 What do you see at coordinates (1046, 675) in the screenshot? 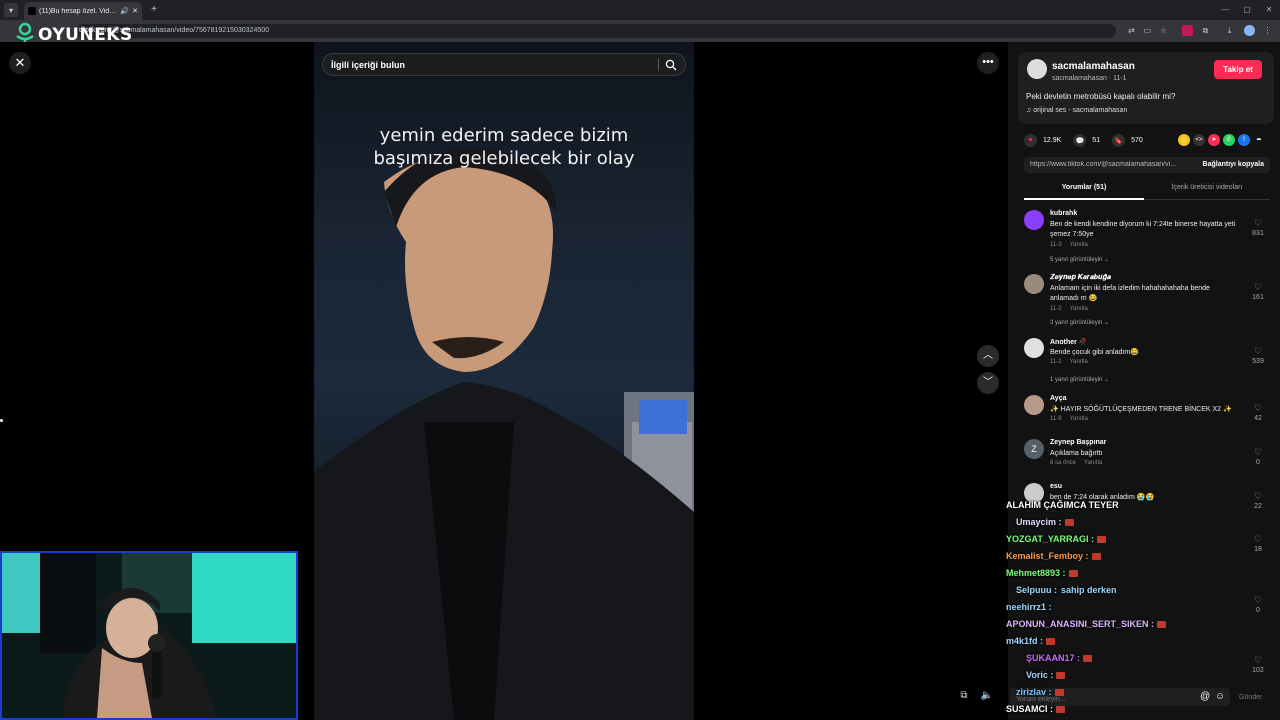
I see `chat-line: Voric :` at bounding box center [1046, 675].